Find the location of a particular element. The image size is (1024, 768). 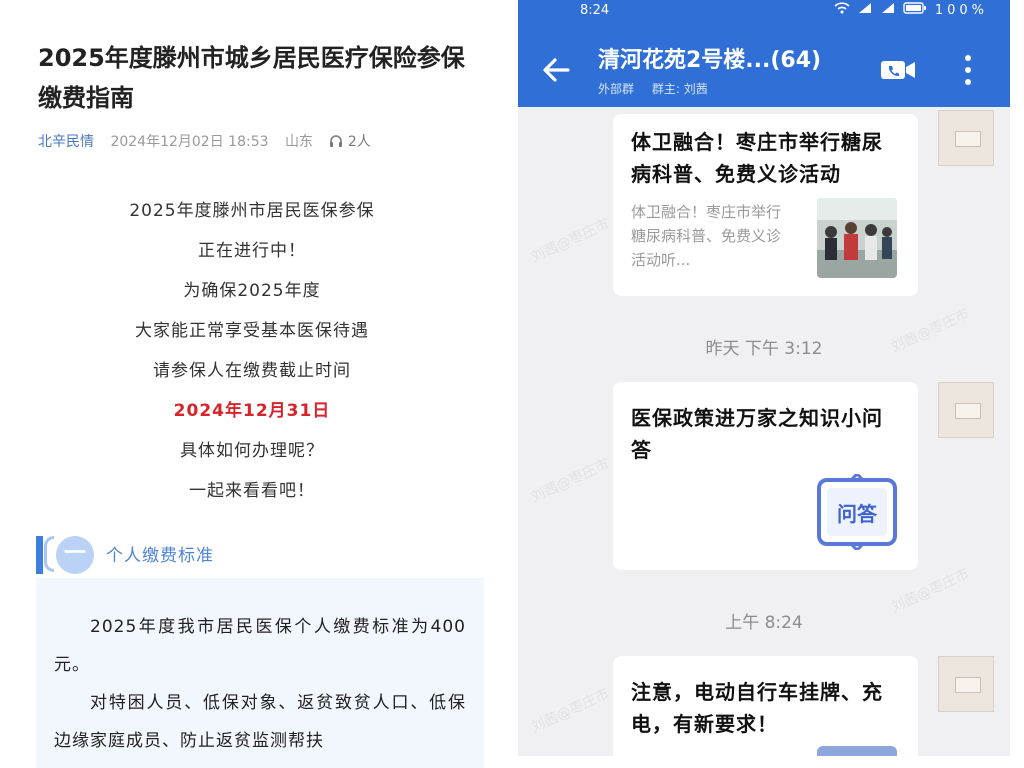

intro-line: 具体如何办理呢？ is located at coordinates (252, 451).